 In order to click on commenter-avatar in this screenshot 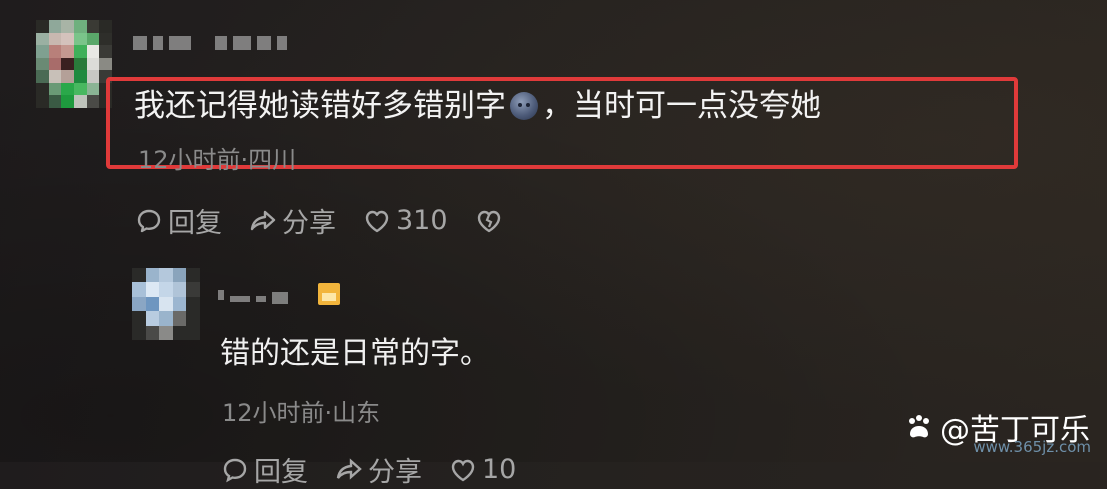, I will do `click(74, 64)`.